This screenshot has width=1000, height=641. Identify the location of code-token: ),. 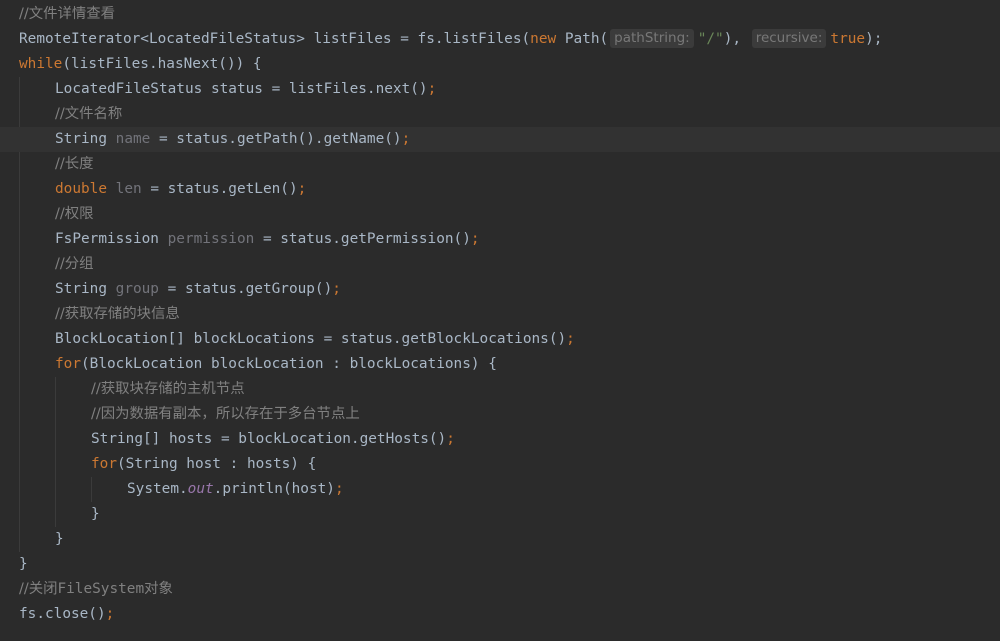
(736, 39).